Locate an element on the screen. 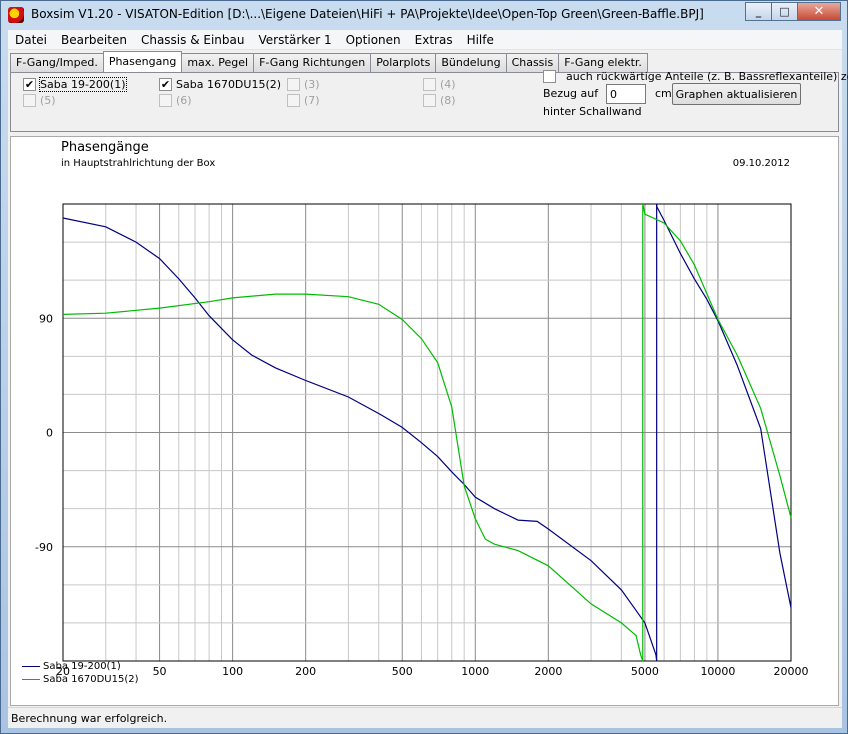 Image resolution: width=848 pixels, height=734 pixels. driver-checkbox-7: (7) is located at coordinates (303, 100).